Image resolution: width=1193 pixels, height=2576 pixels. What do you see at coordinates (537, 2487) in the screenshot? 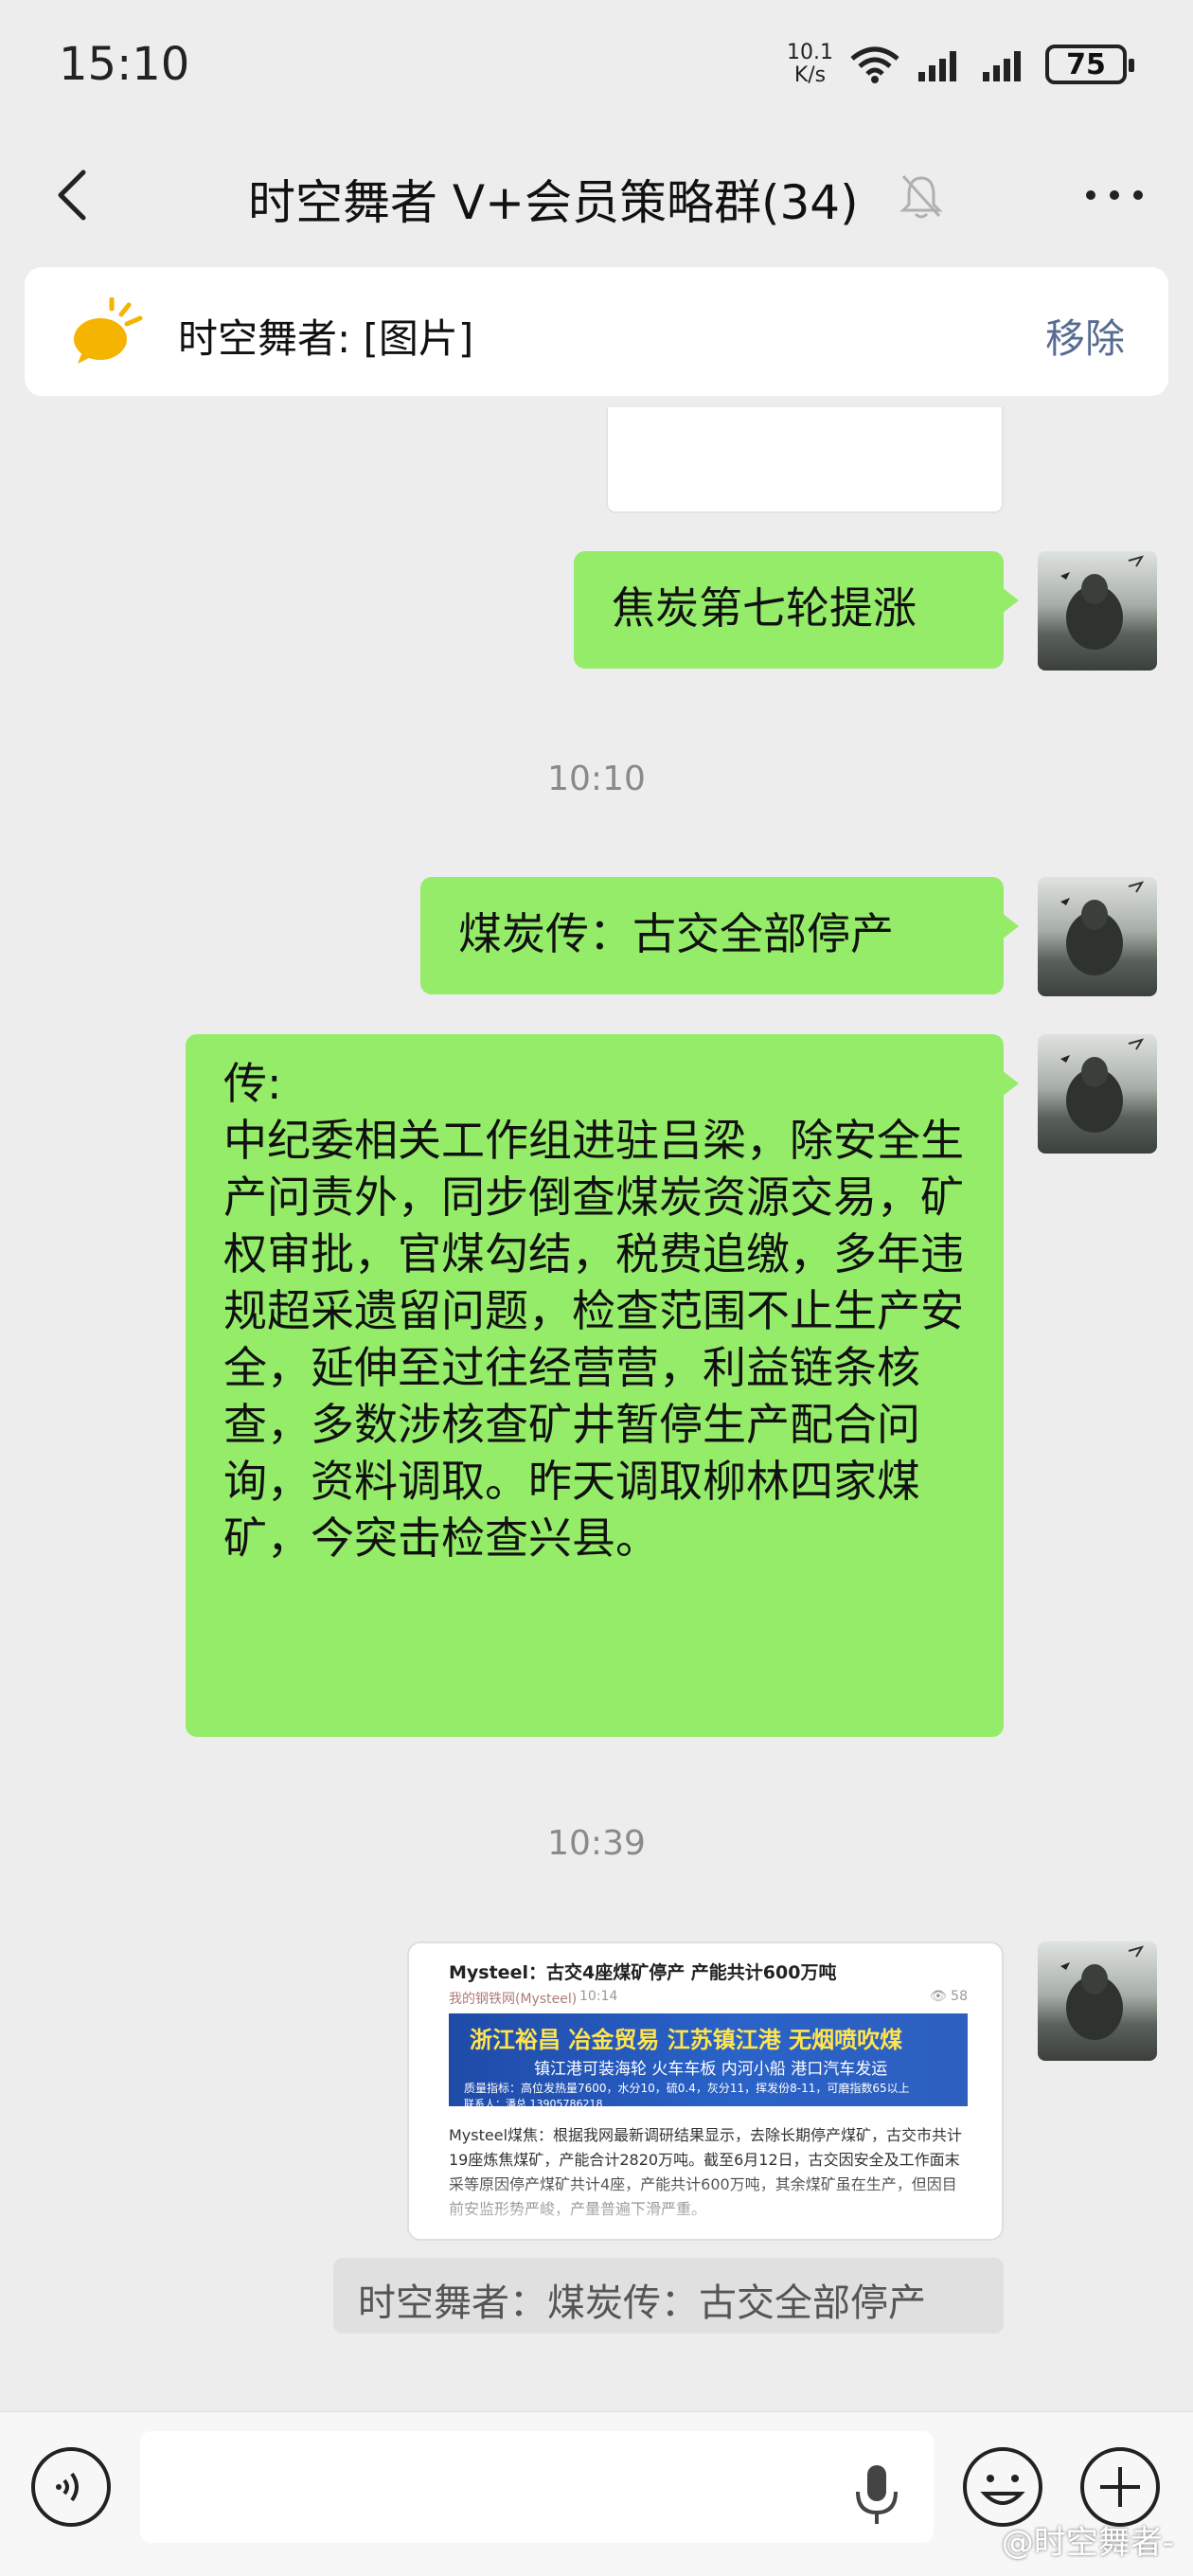
I see `message-input` at bounding box center [537, 2487].